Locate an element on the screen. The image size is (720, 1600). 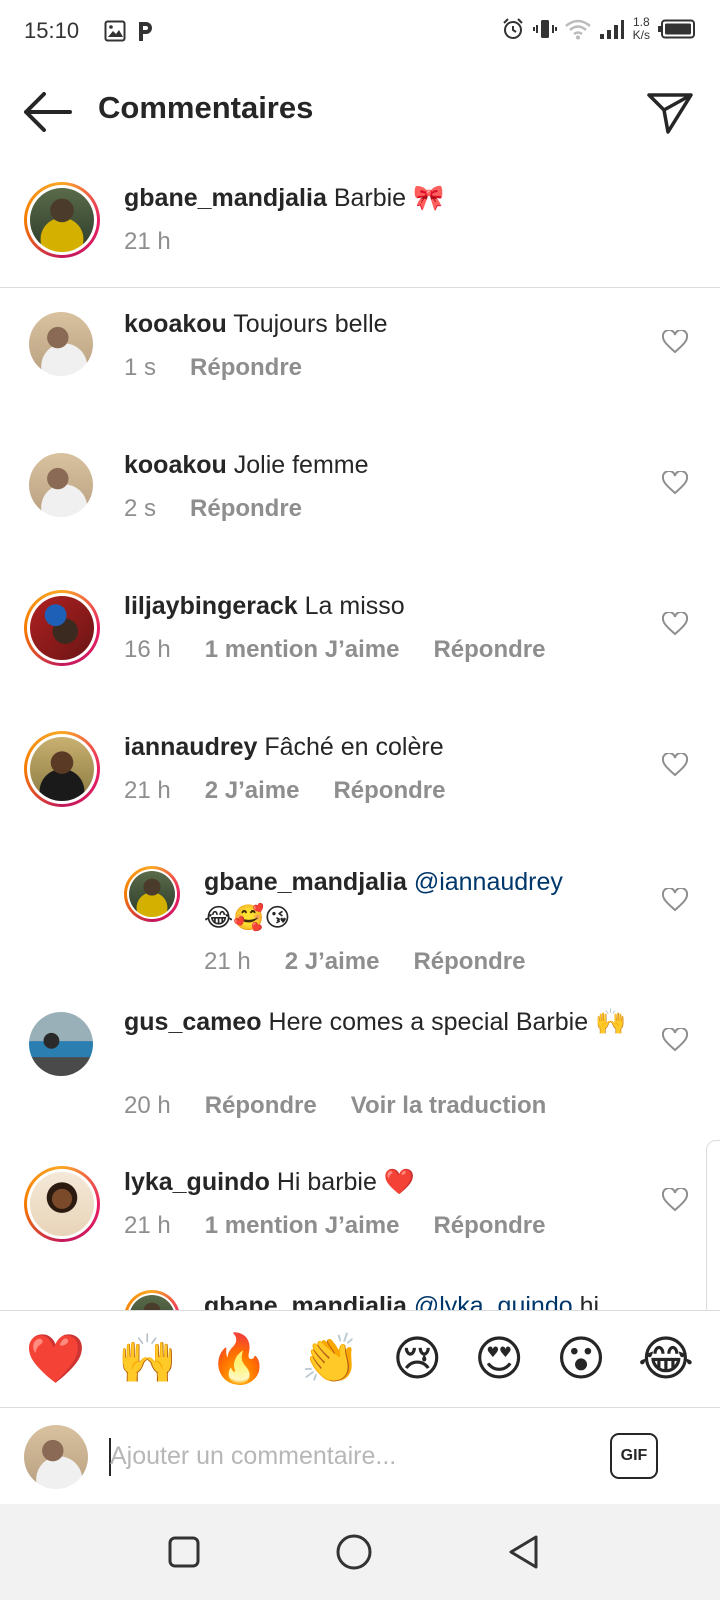
wifi-icon is located at coordinates (577, 29).